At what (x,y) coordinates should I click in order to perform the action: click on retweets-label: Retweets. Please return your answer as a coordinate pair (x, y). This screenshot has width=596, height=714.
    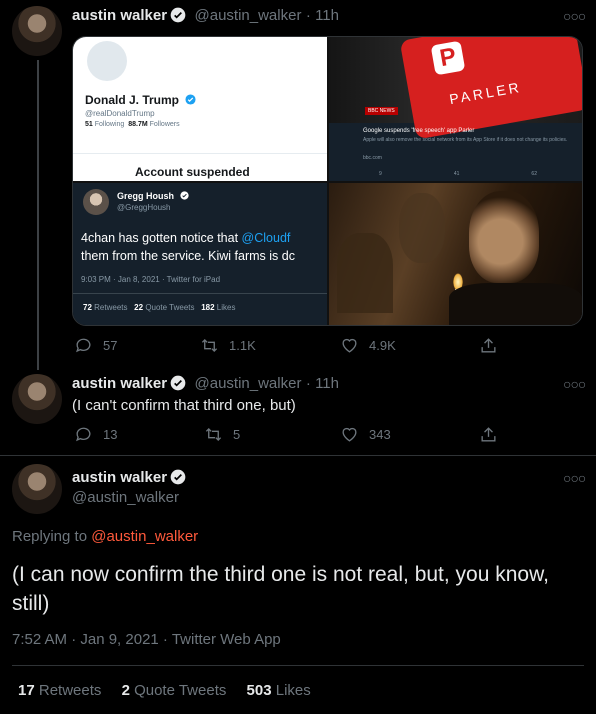
    Looking at the image, I should click on (70, 690).